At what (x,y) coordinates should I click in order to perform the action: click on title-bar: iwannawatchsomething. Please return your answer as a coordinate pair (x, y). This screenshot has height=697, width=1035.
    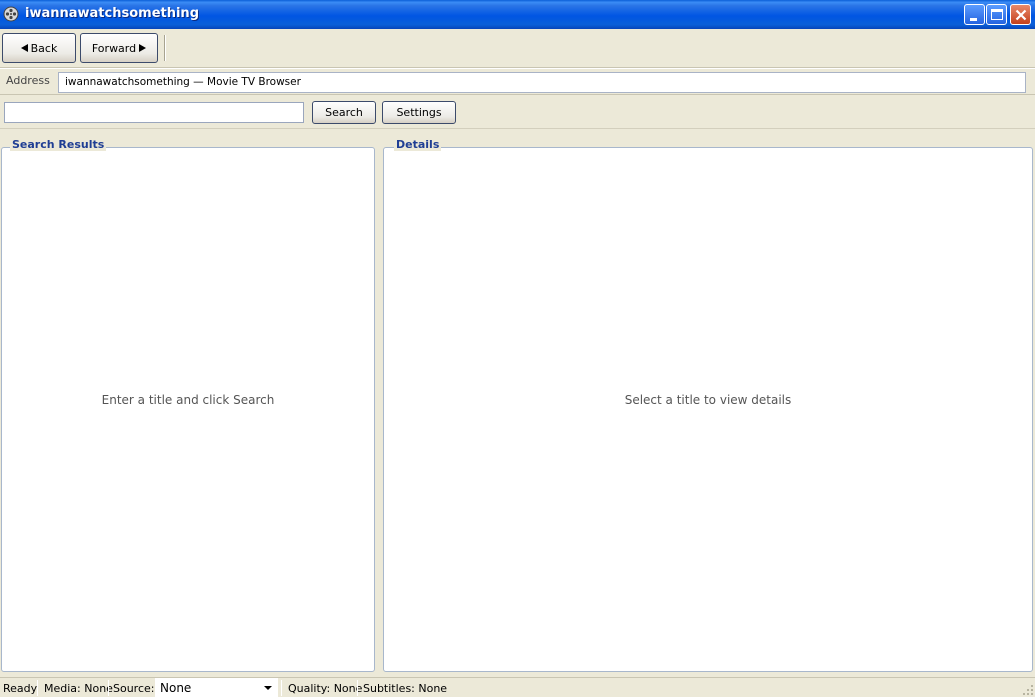
    Looking at the image, I should click on (517, 14).